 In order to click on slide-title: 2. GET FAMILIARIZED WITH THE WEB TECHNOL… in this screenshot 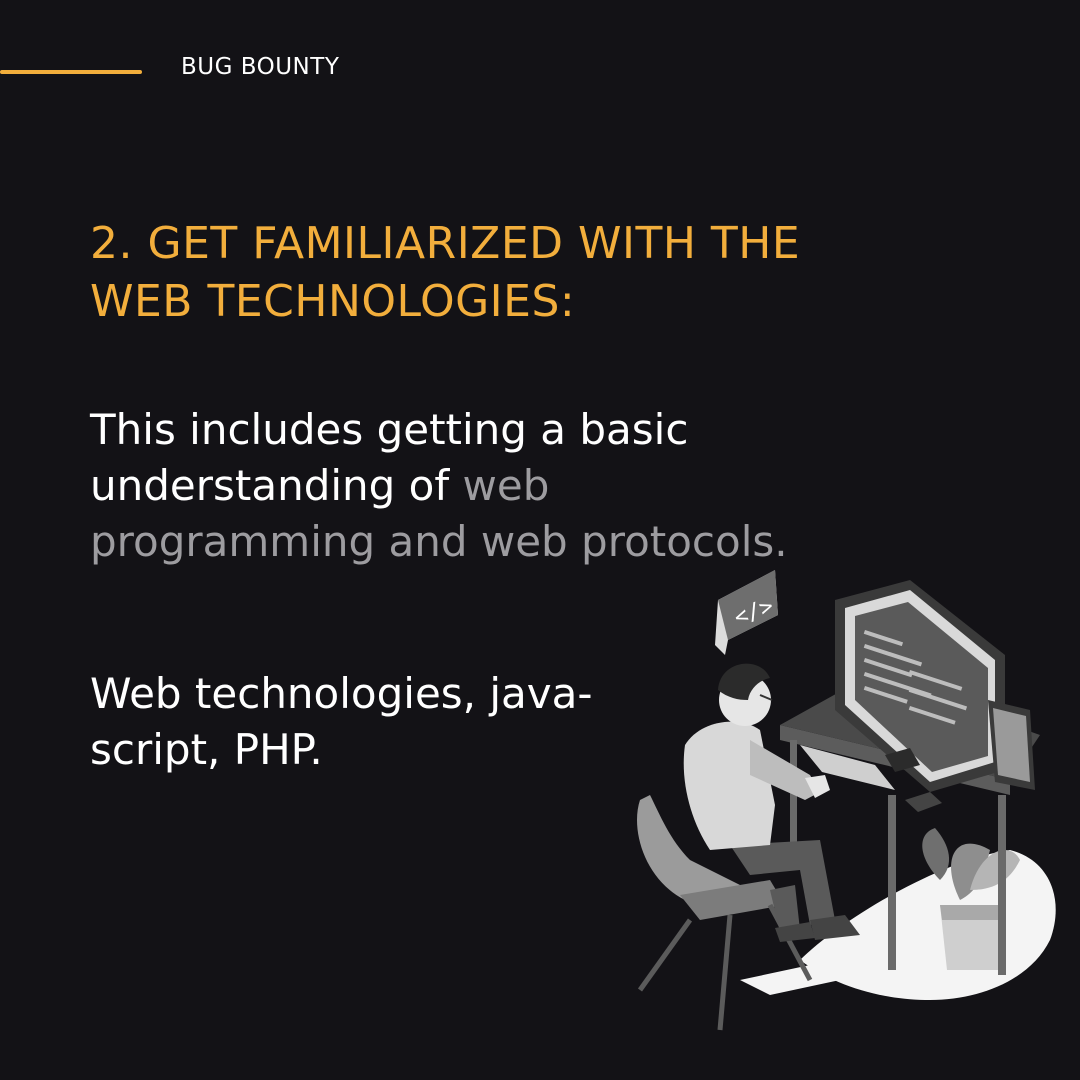, I will do `click(520, 273)`.